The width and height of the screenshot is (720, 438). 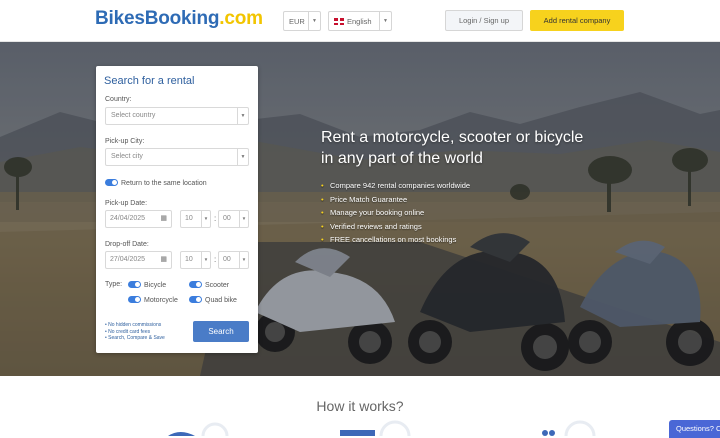 What do you see at coordinates (221, 331) in the screenshot?
I see `search-button: Search` at bounding box center [221, 331].